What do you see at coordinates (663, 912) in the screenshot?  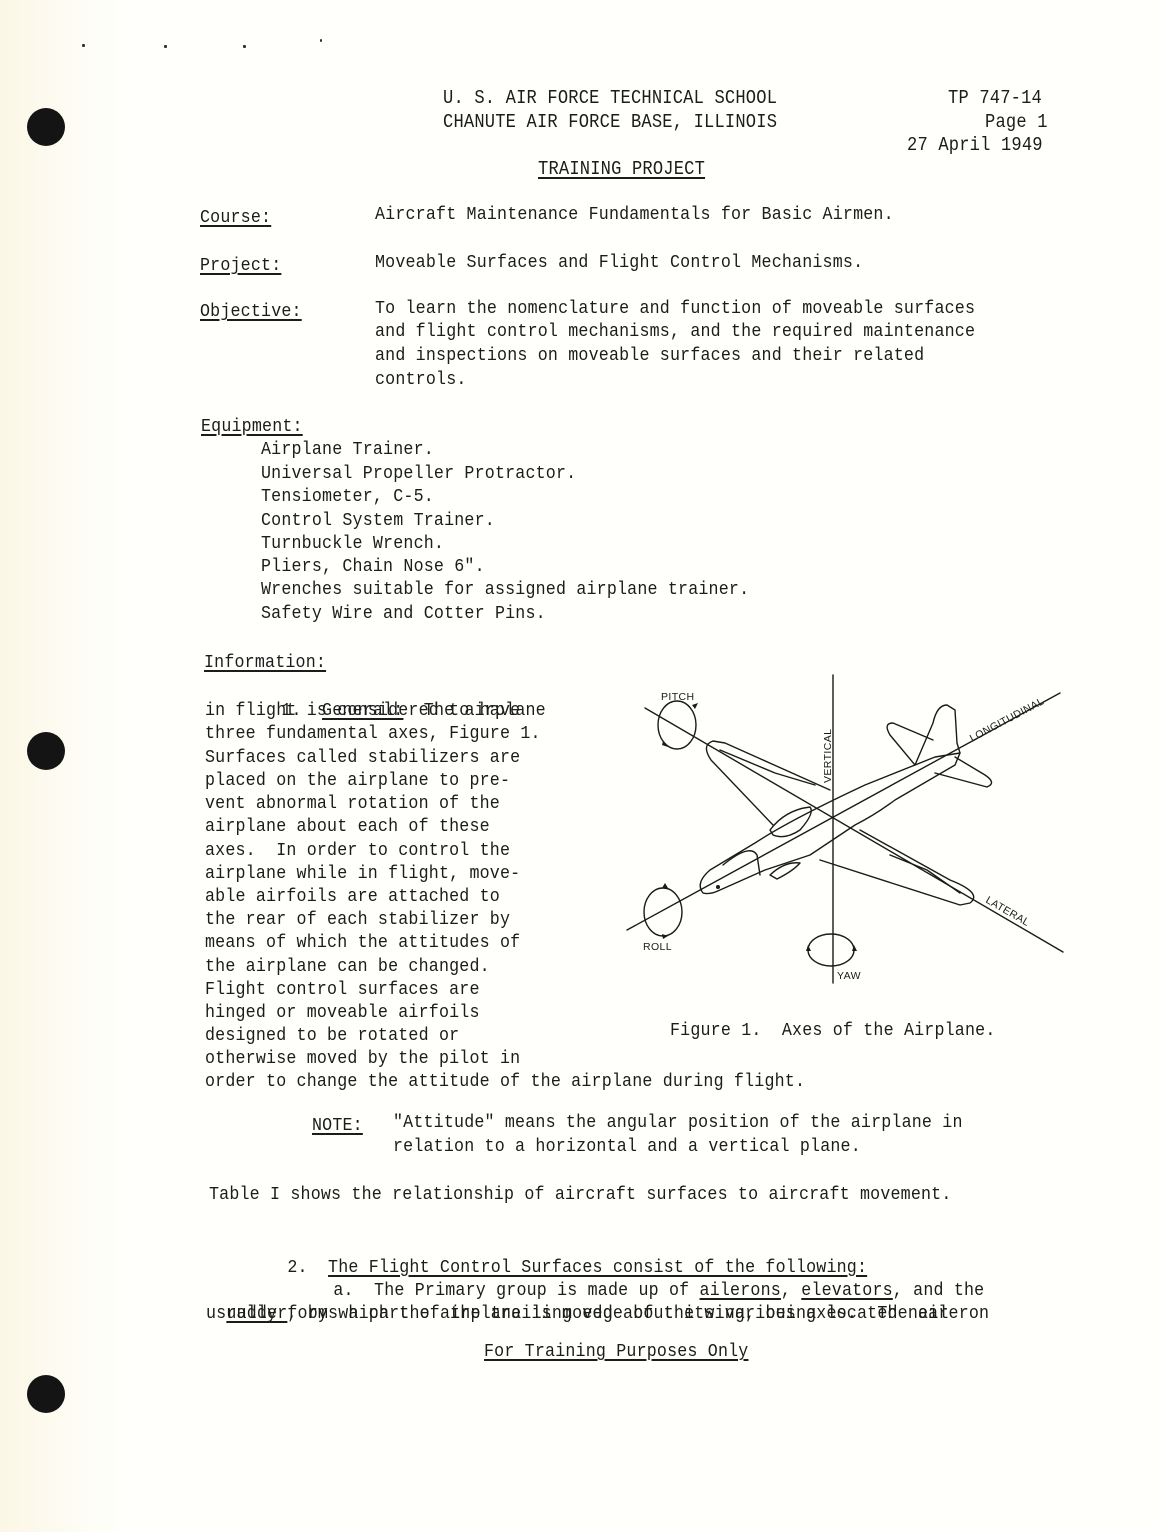 I see `roll-rotation-icon` at bounding box center [663, 912].